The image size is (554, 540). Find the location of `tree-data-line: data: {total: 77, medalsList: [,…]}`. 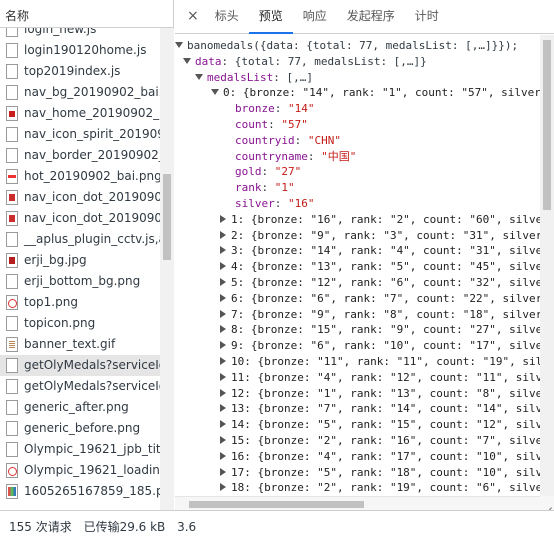

tree-data-line: data: {total: 77, medalsList: [,…]} is located at coordinates (357, 62).